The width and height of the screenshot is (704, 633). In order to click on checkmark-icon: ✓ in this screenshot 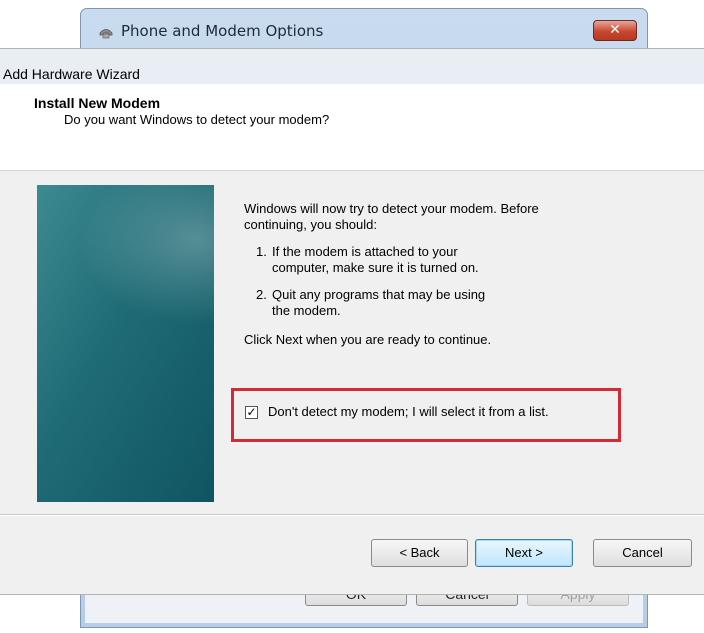, I will do `click(251, 412)`.